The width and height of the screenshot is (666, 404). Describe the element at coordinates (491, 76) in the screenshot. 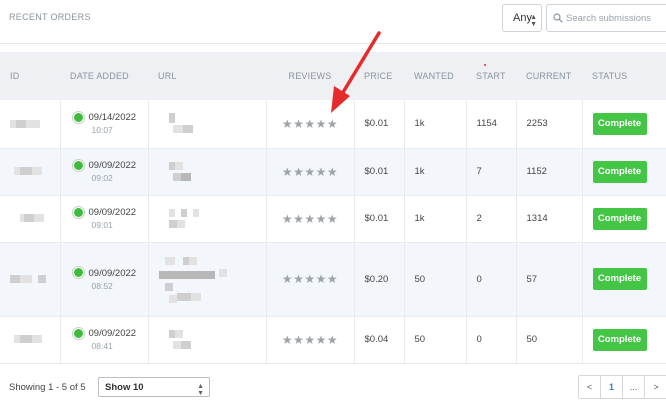

I see `column-header-start: START` at that location.